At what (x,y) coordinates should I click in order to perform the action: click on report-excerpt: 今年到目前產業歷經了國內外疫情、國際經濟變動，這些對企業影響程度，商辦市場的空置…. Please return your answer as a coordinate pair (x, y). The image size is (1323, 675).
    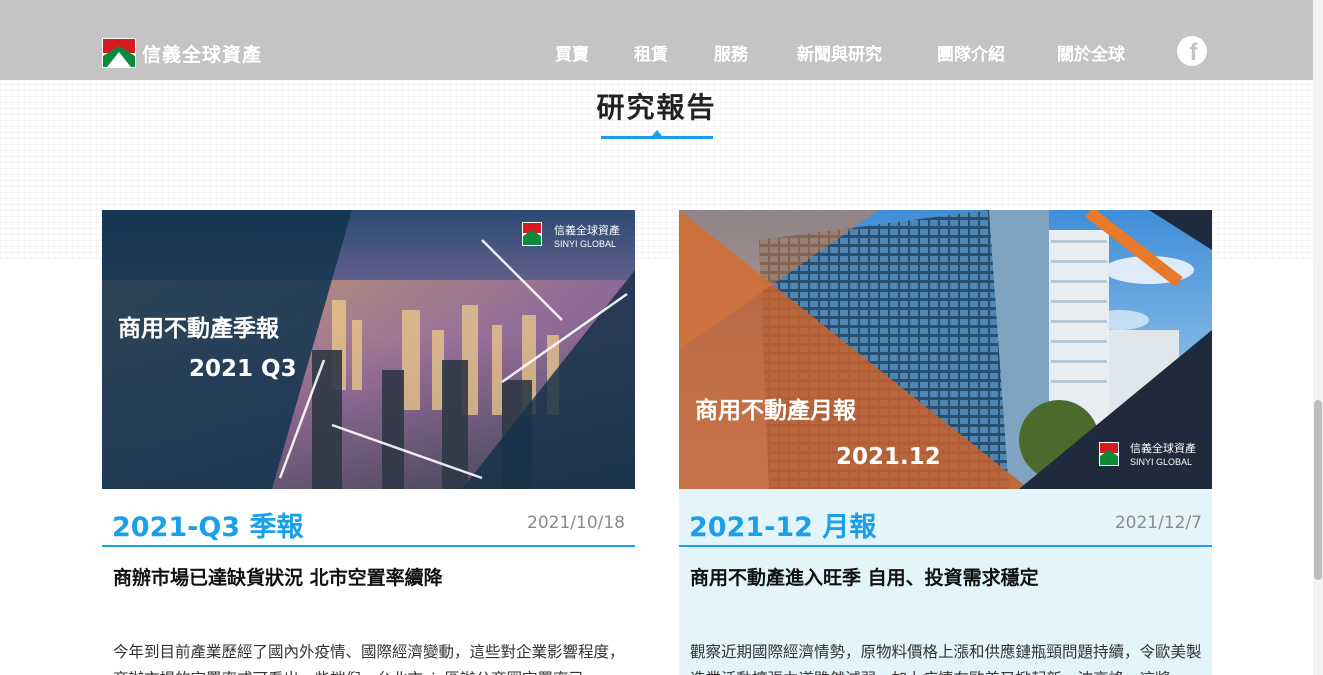
    Looking at the image, I should click on (369, 659).